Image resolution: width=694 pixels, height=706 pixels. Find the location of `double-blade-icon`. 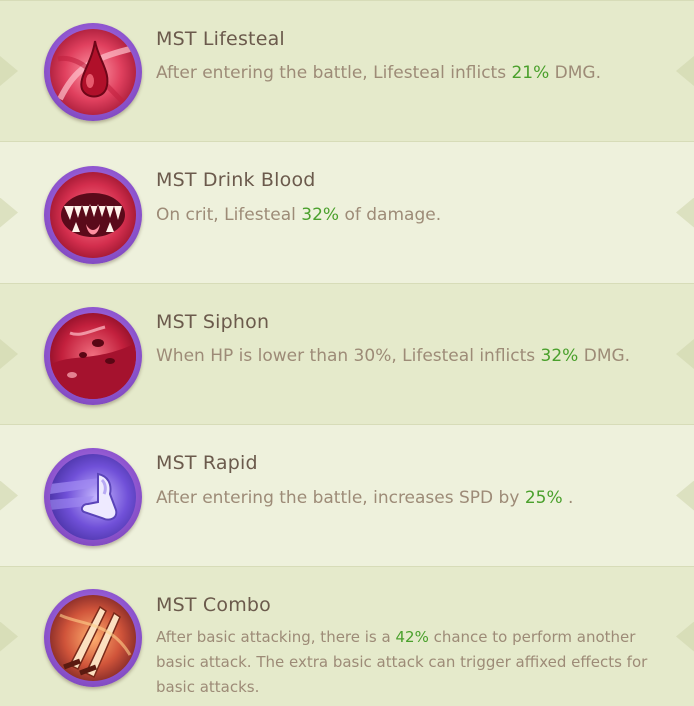

double-blade-icon is located at coordinates (93, 638).